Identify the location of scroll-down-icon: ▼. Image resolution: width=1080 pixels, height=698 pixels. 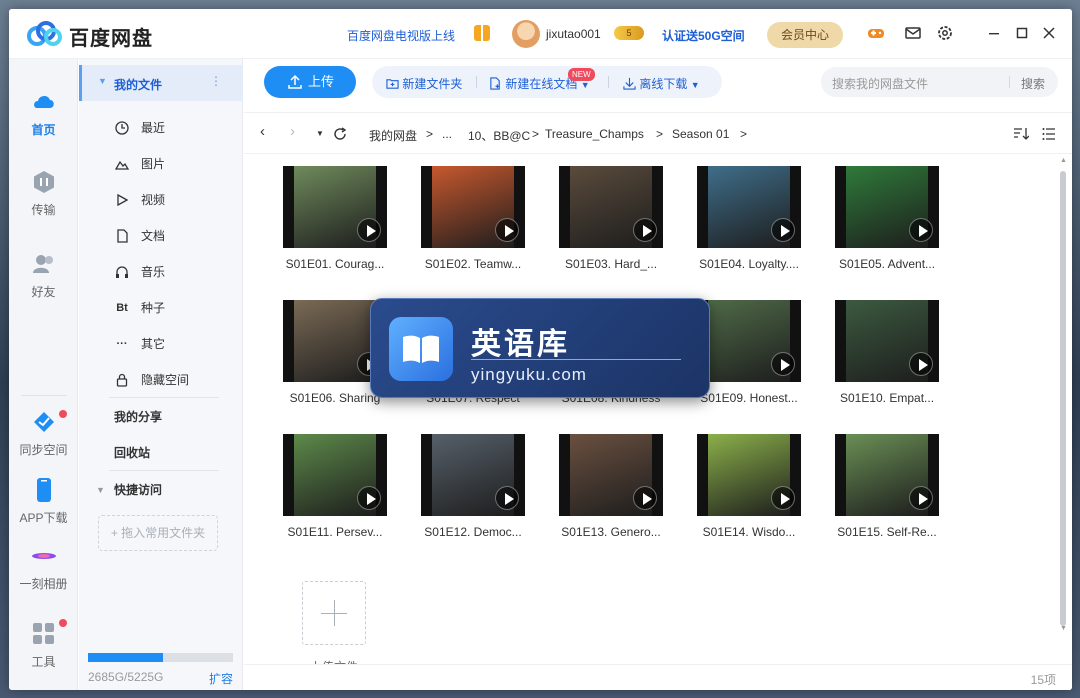
(1063, 628).